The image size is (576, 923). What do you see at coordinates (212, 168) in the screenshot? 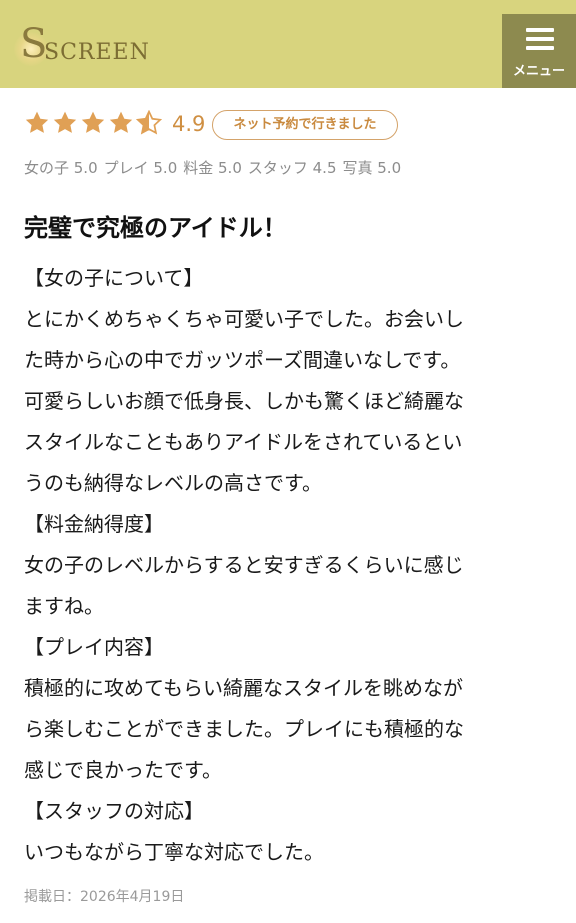
I see `sub-rating-item: 料金 5.0` at bounding box center [212, 168].